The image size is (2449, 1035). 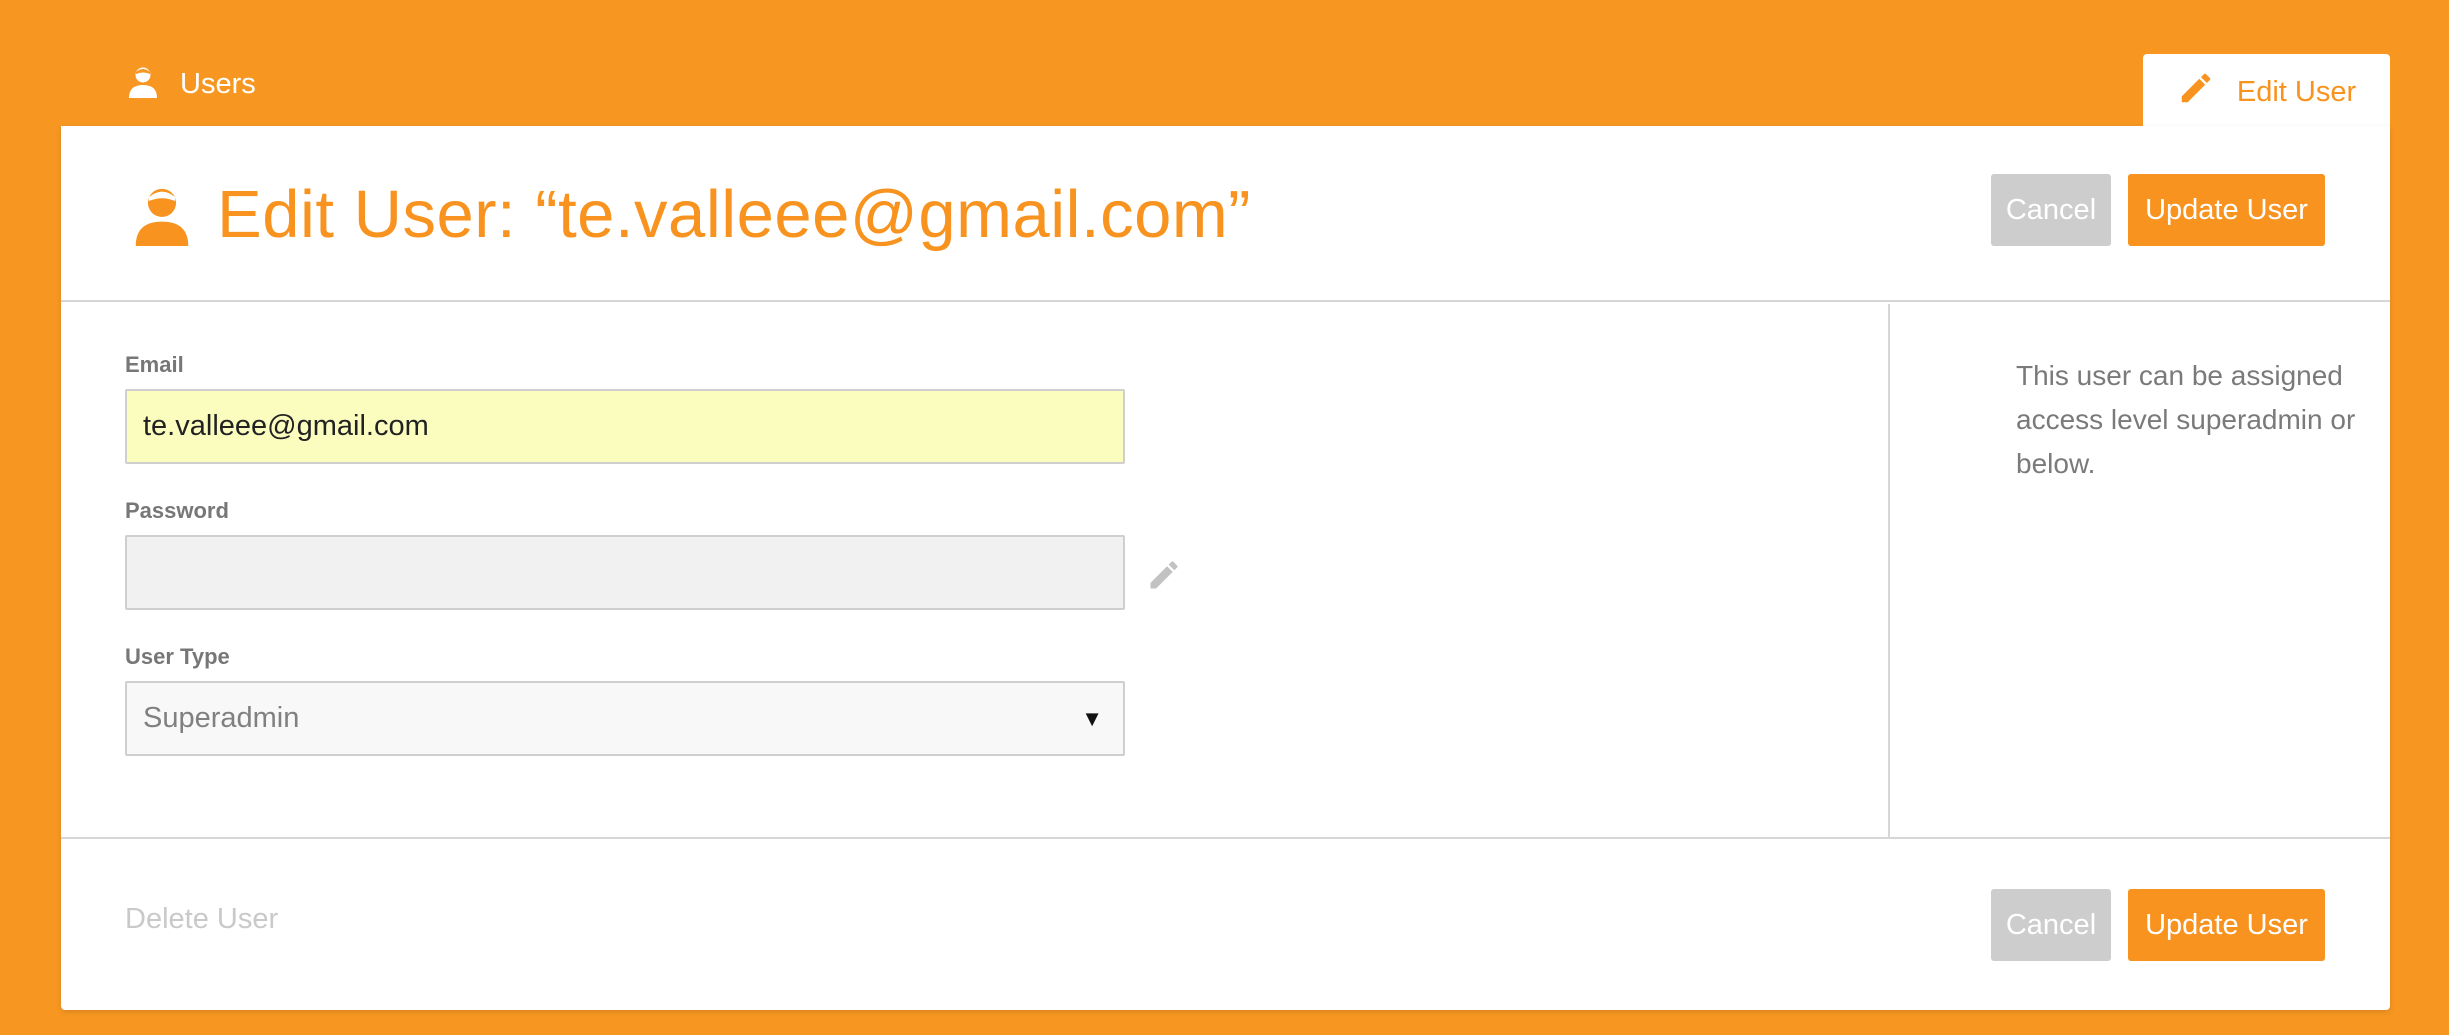 I want to click on password-field, so click(x=625, y=572).